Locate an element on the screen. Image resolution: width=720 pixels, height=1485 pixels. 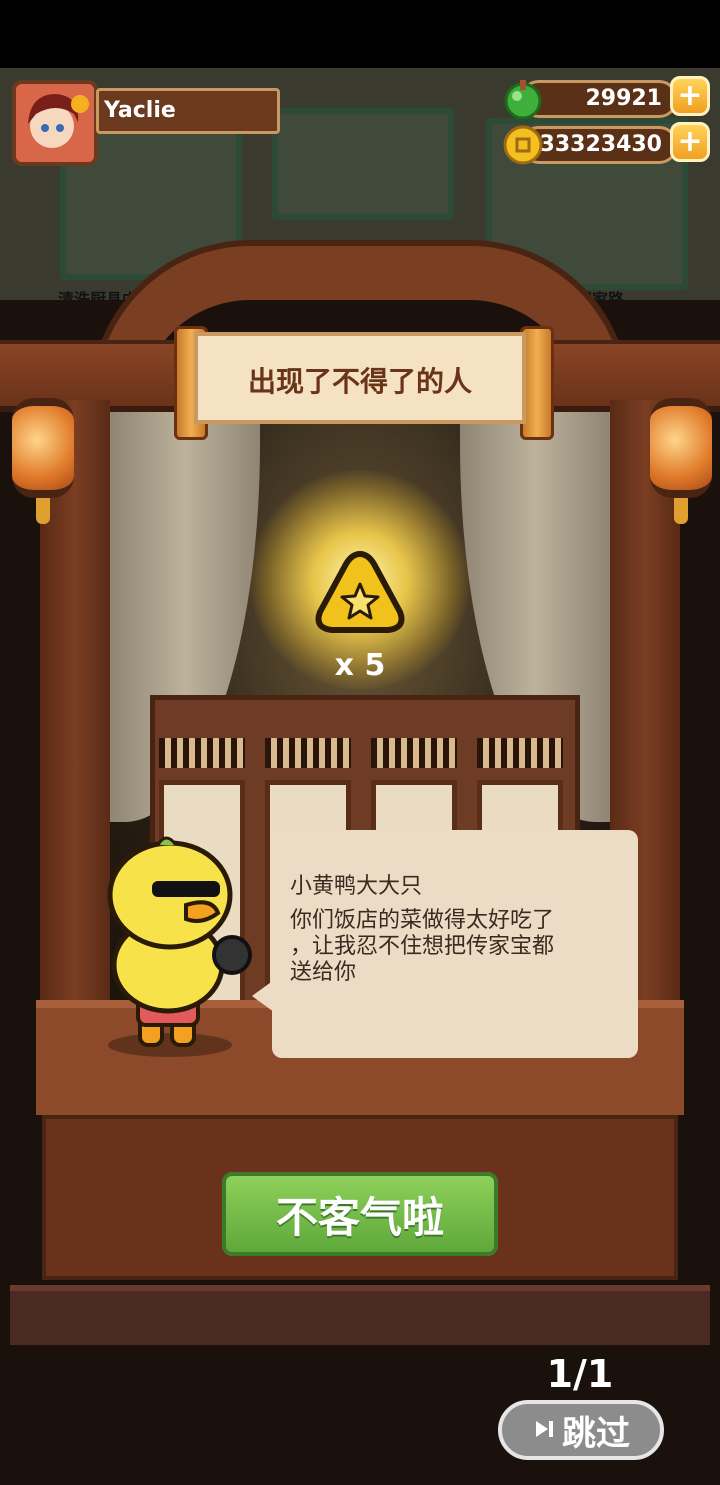
jade-currency-value: 29921 is located at coordinates (623, 98).